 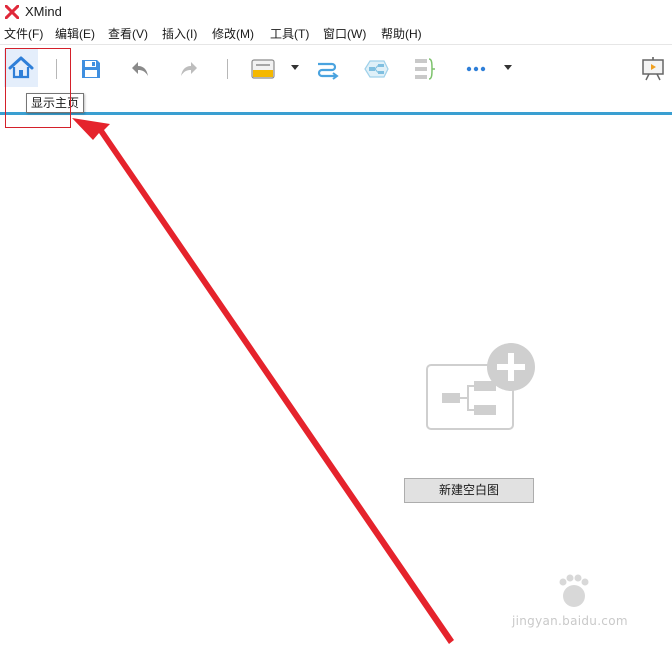 I want to click on watermark-url: jingyan.baidu.com, so click(x=570, y=621).